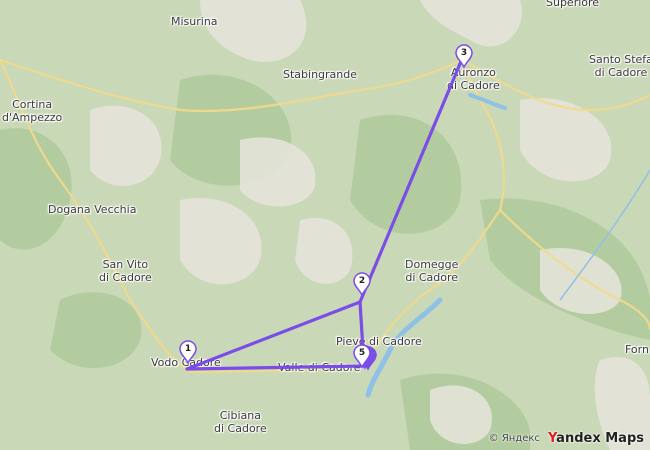 Image resolution: width=650 pixels, height=450 pixels. What do you see at coordinates (600, 438) in the screenshot?
I see `logo-rest: andex Maps` at bounding box center [600, 438].